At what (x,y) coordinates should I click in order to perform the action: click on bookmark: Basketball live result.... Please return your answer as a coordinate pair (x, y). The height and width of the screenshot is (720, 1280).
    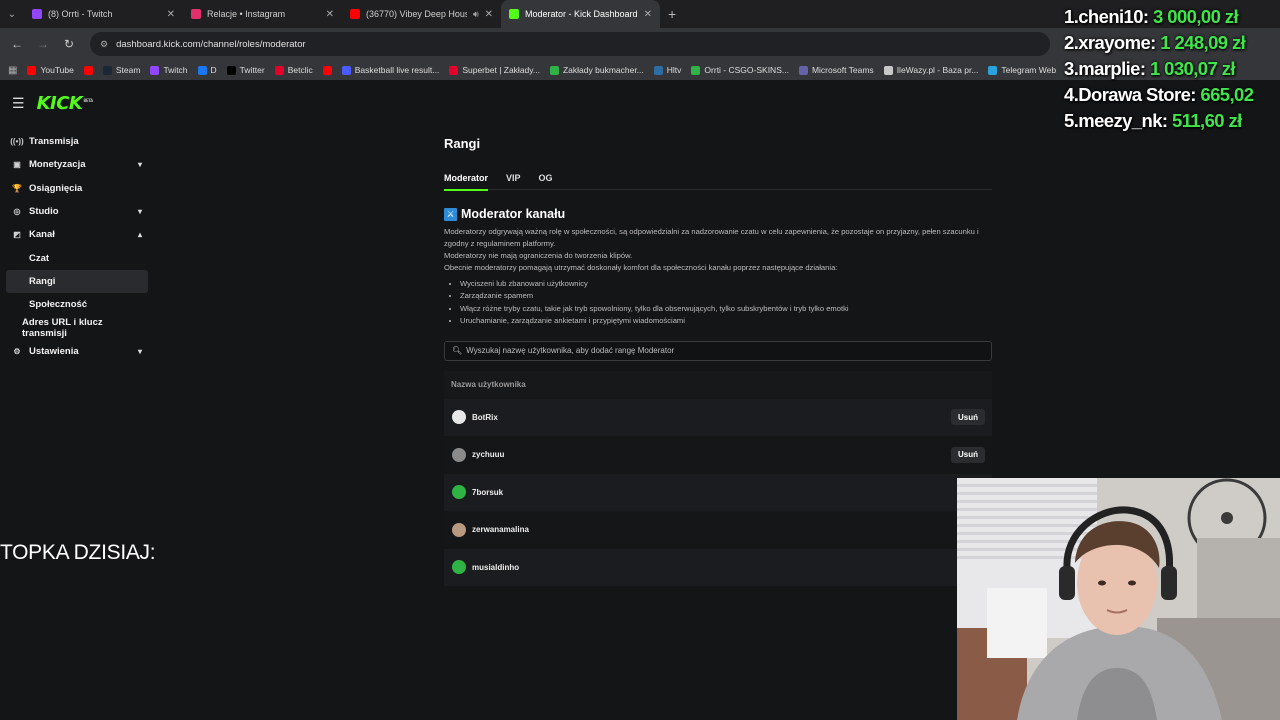
    Looking at the image, I should click on (390, 70).